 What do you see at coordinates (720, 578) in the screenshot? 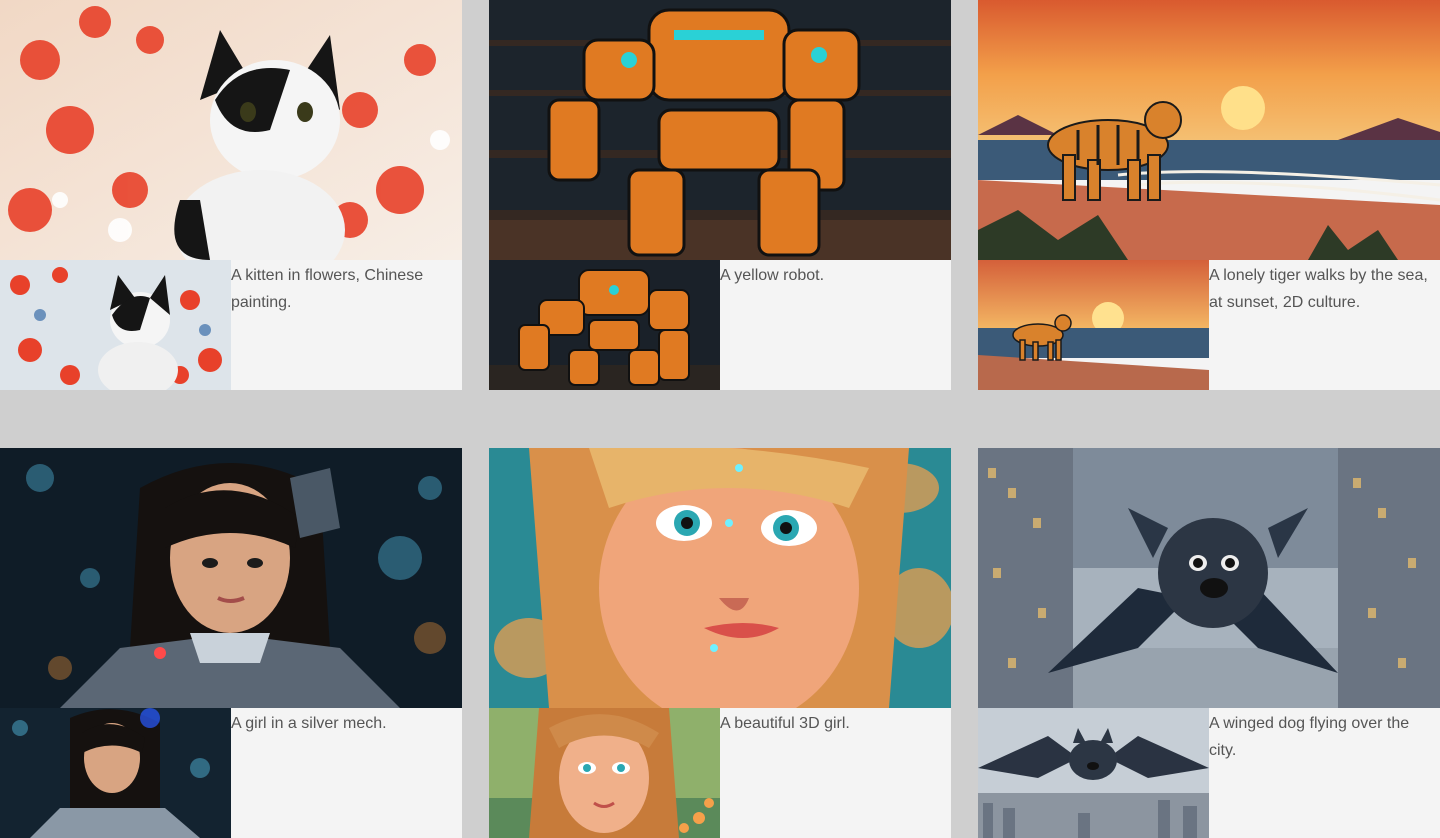
I see `hero-image-3d-girl` at bounding box center [720, 578].